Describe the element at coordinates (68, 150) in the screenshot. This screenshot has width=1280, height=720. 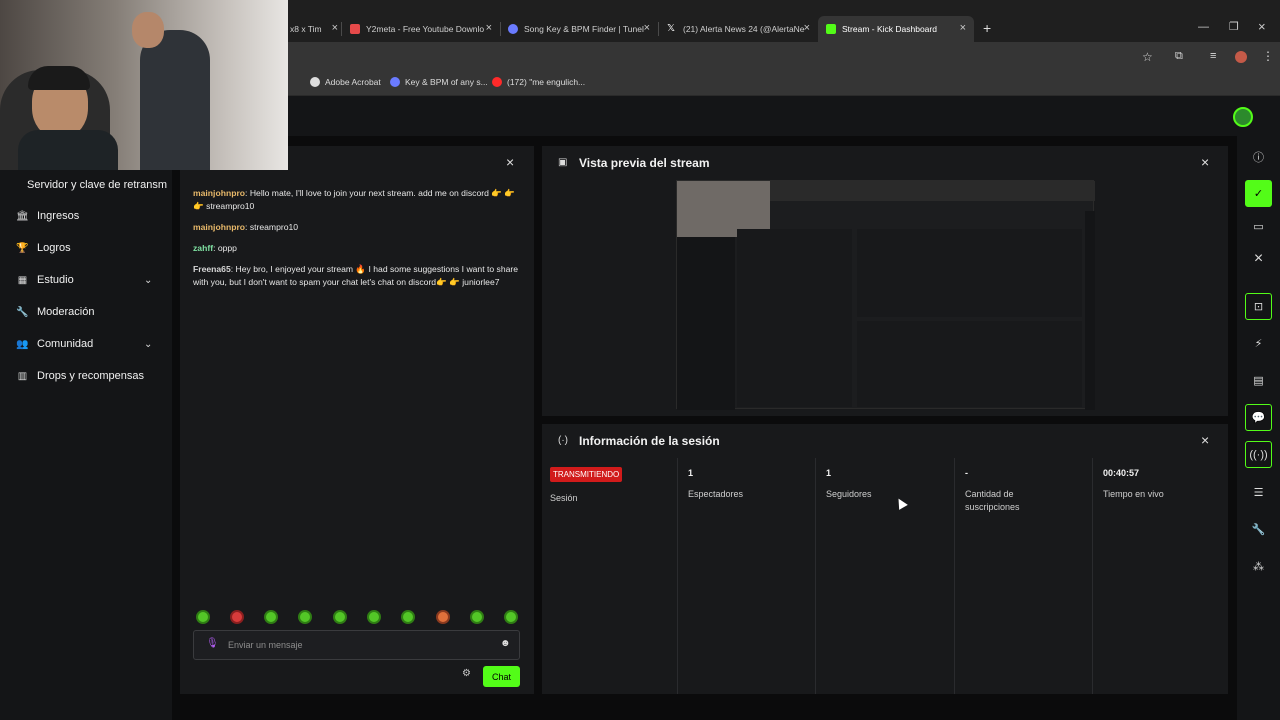
I see `person-shirt` at that location.